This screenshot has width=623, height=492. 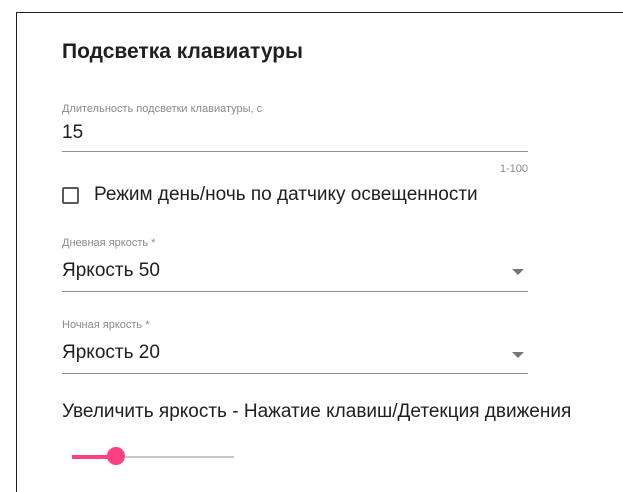 What do you see at coordinates (295, 291) in the screenshot?
I see `day-brightness-underline` at bounding box center [295, 291].